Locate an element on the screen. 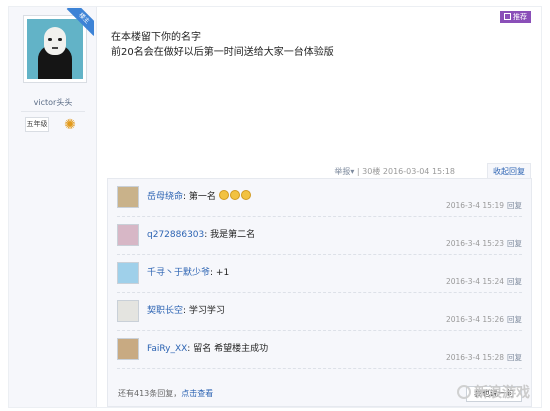  comment-text: 千寻丶于默少爷: +1 is located at coordinates (188, 273).